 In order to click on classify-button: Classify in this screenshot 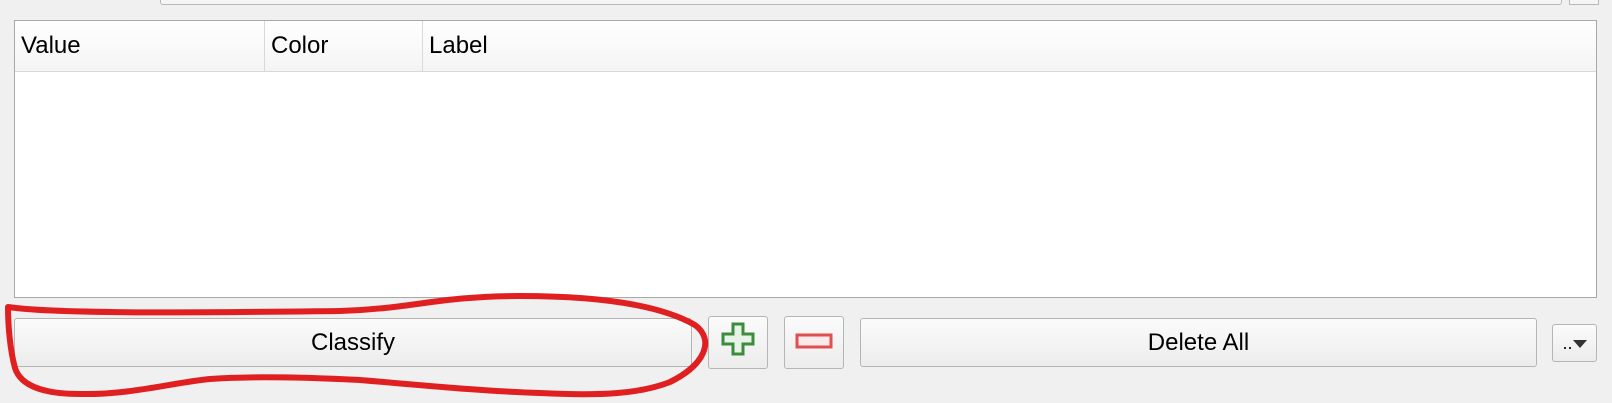, I will do `click(353, 342)`.